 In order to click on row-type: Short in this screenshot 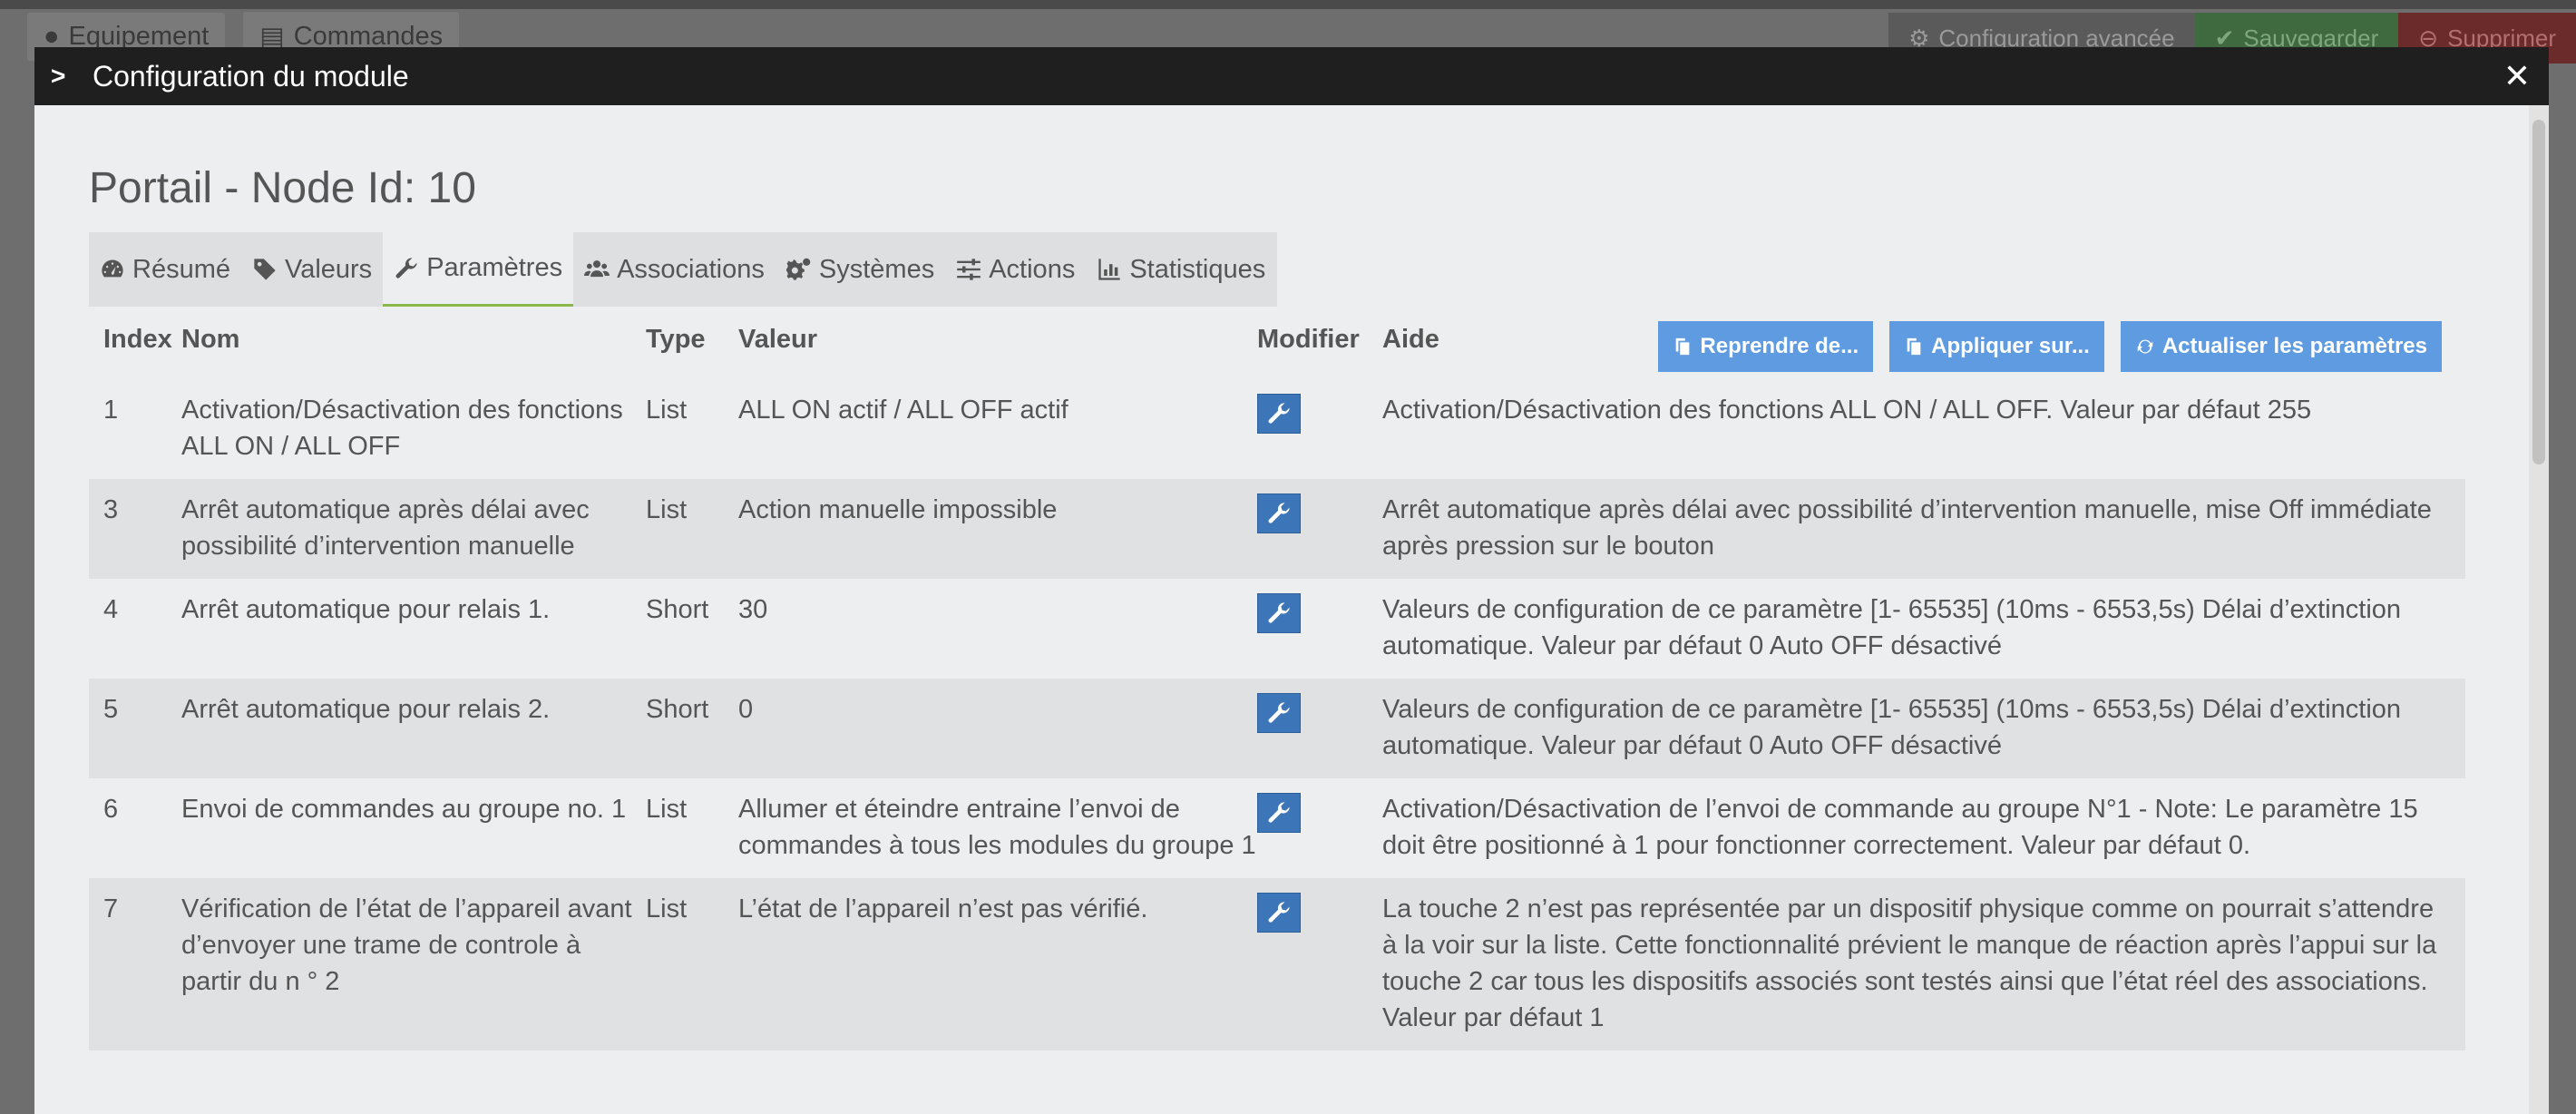, I will do `click(677, 709)`.